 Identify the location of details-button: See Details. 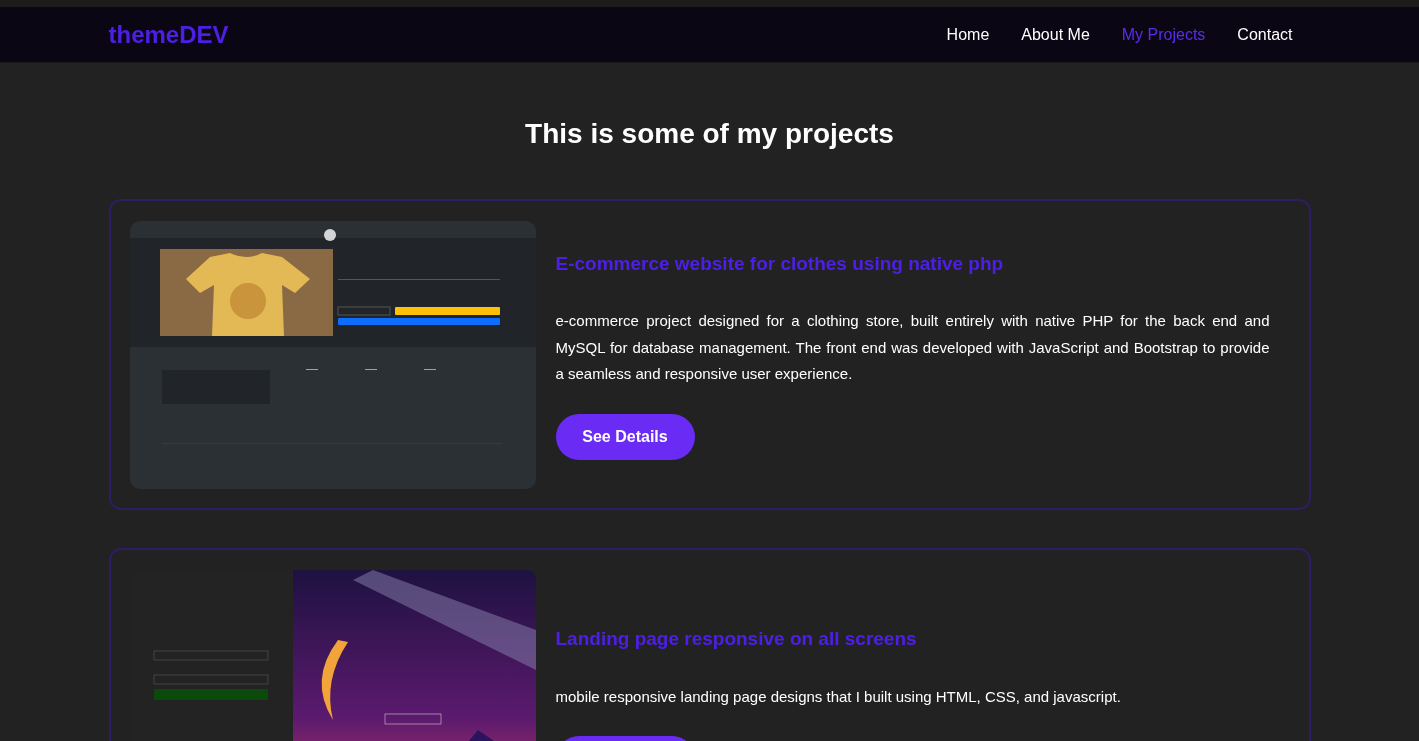
(625, 436).